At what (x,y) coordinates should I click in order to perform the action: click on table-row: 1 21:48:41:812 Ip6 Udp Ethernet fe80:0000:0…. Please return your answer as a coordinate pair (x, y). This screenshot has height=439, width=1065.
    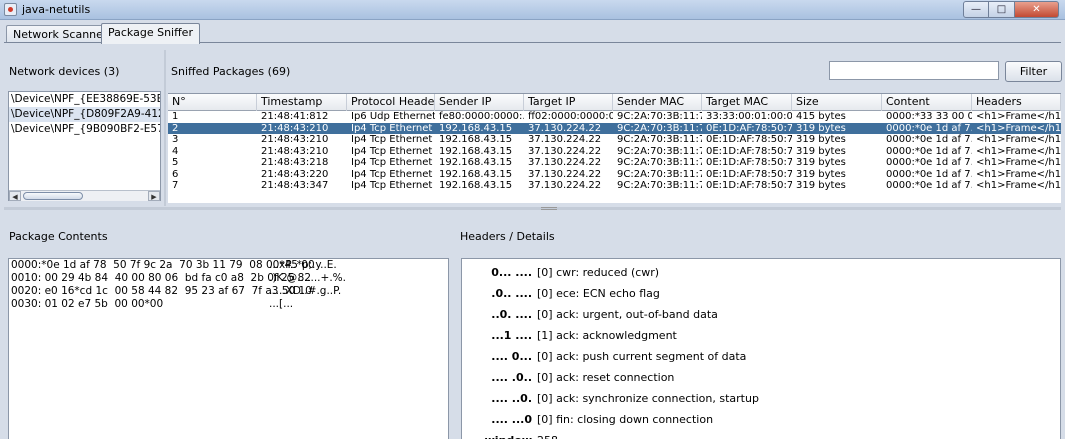
    Looking at the image, I should click on (614, 117).